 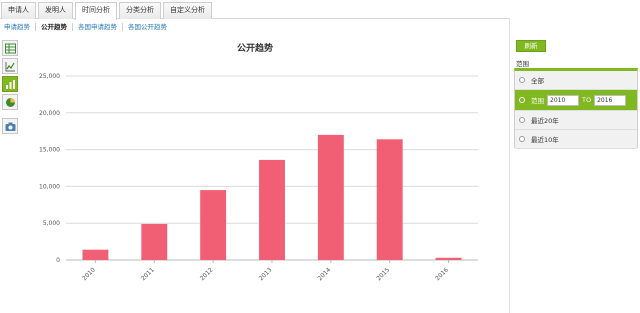 What do you see at coordinates (522, 64) in the screenshot?
I see `range-label: 范围` at bounding box center [522, 64].